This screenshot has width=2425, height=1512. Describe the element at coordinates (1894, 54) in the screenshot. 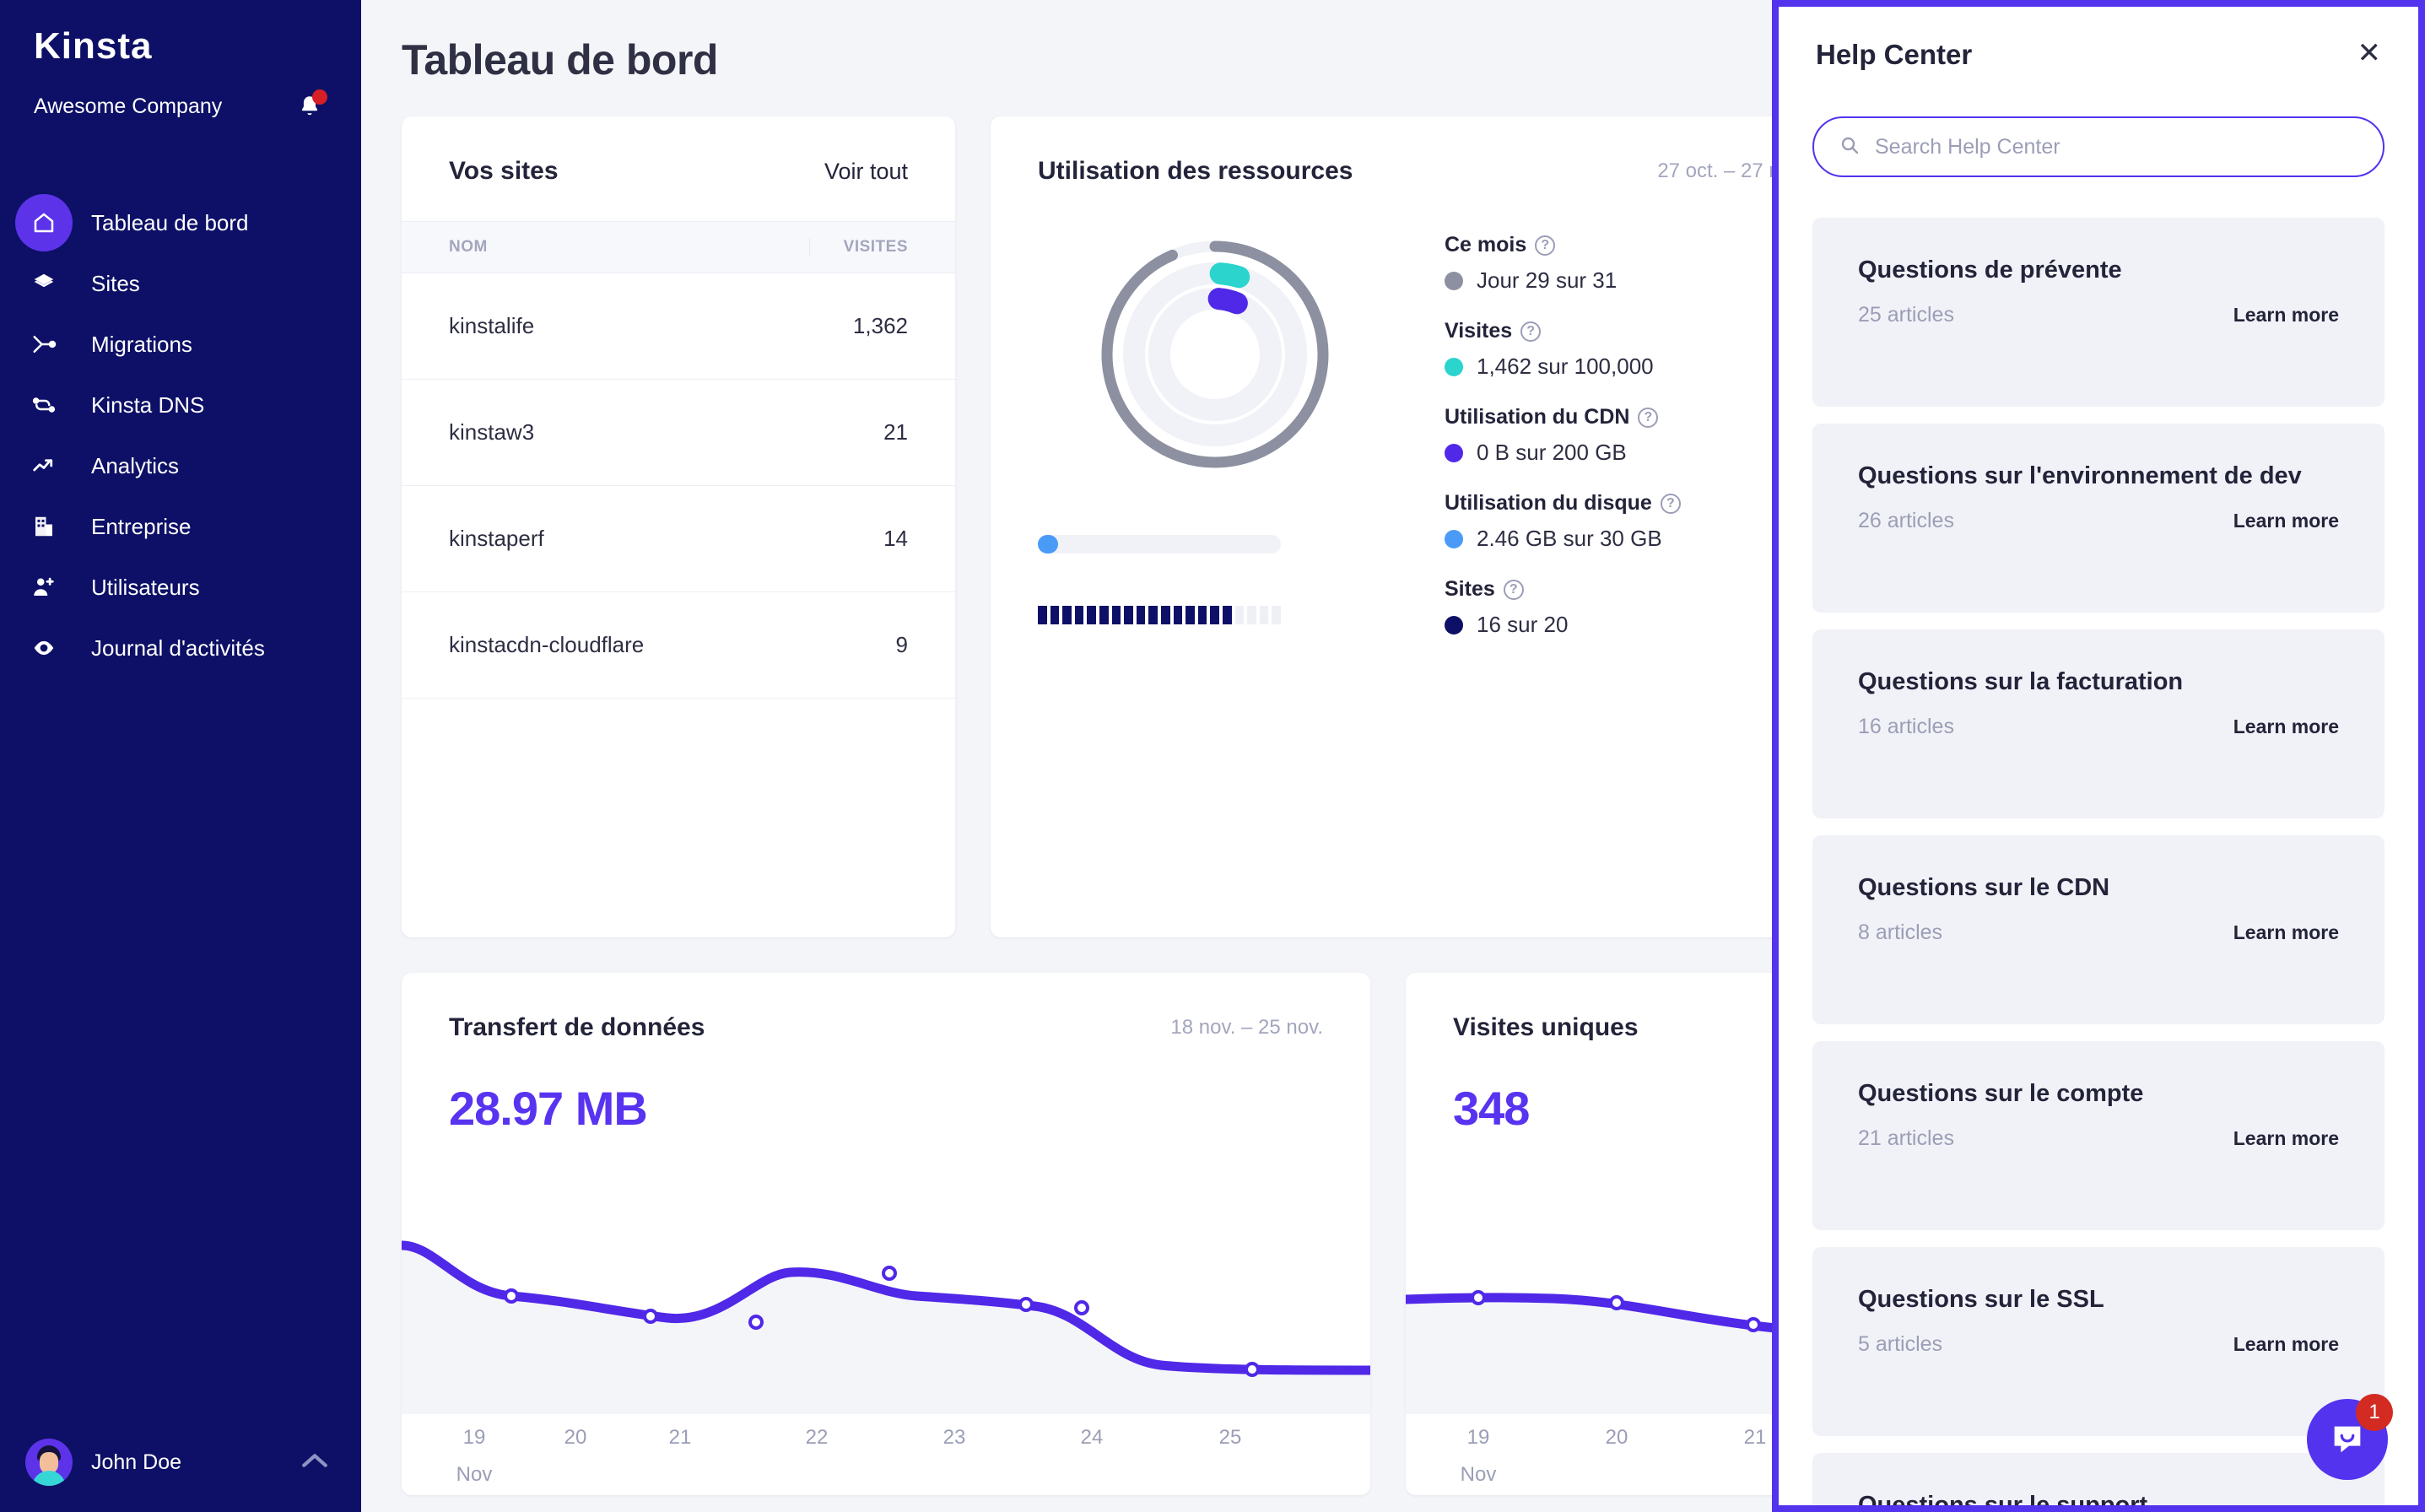

I see `help-center-title: Help Center` at that location.